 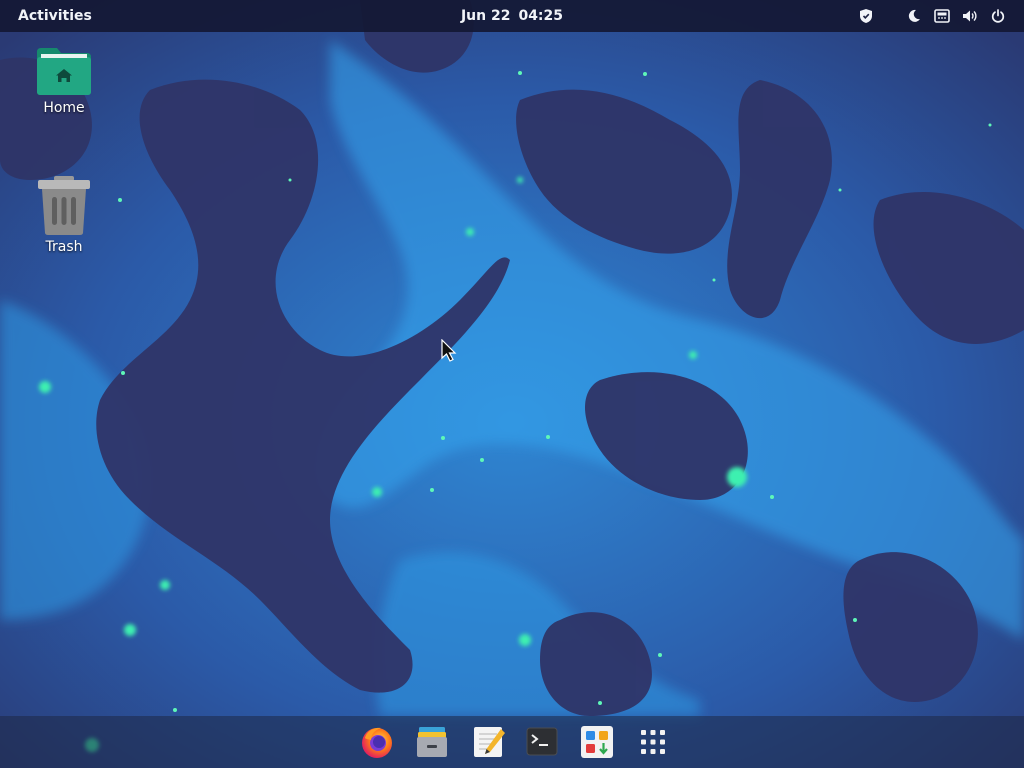 What do you see at coordinates (449, 350) in the screenshot?
I see `mouse-cursor-icon` at bounding box center [449, 350].